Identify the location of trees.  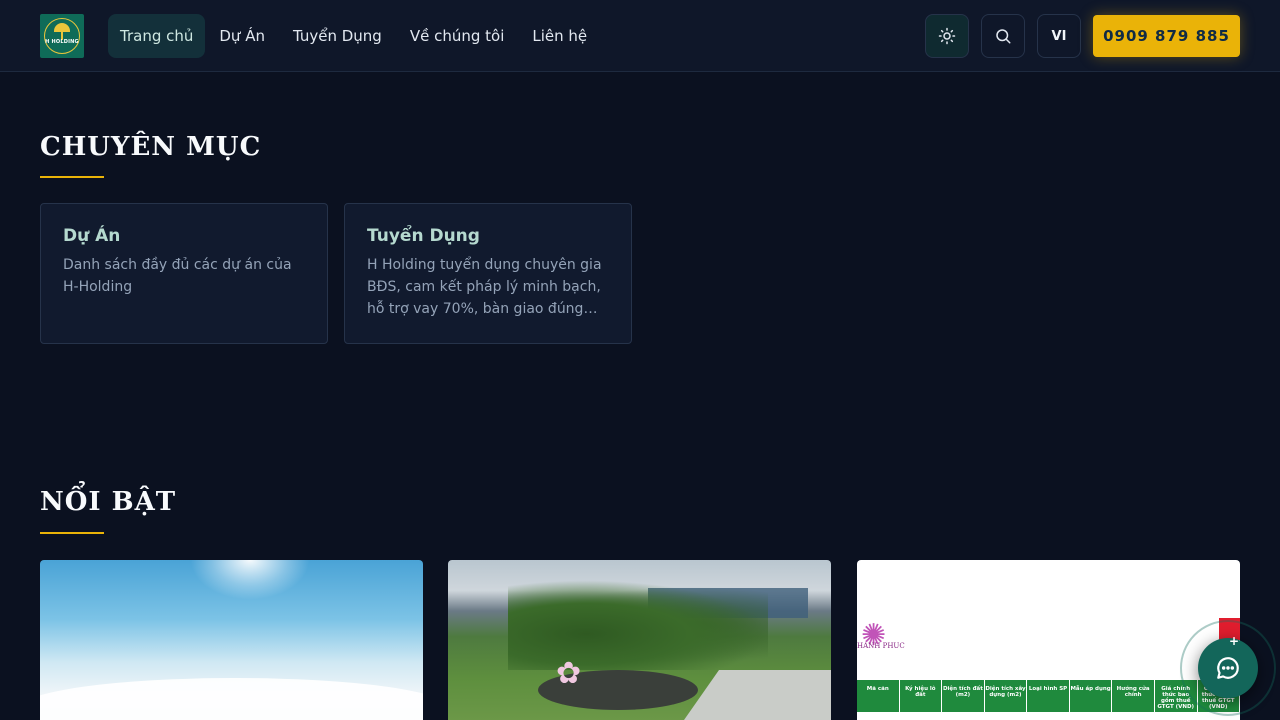
(638, 625).